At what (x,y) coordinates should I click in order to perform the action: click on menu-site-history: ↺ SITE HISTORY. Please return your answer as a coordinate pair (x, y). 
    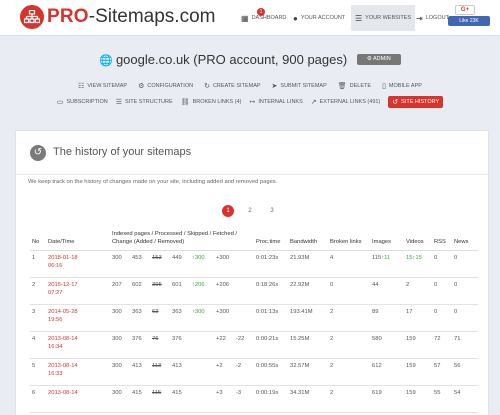
    Looking at the image, I should click on (416, 102).